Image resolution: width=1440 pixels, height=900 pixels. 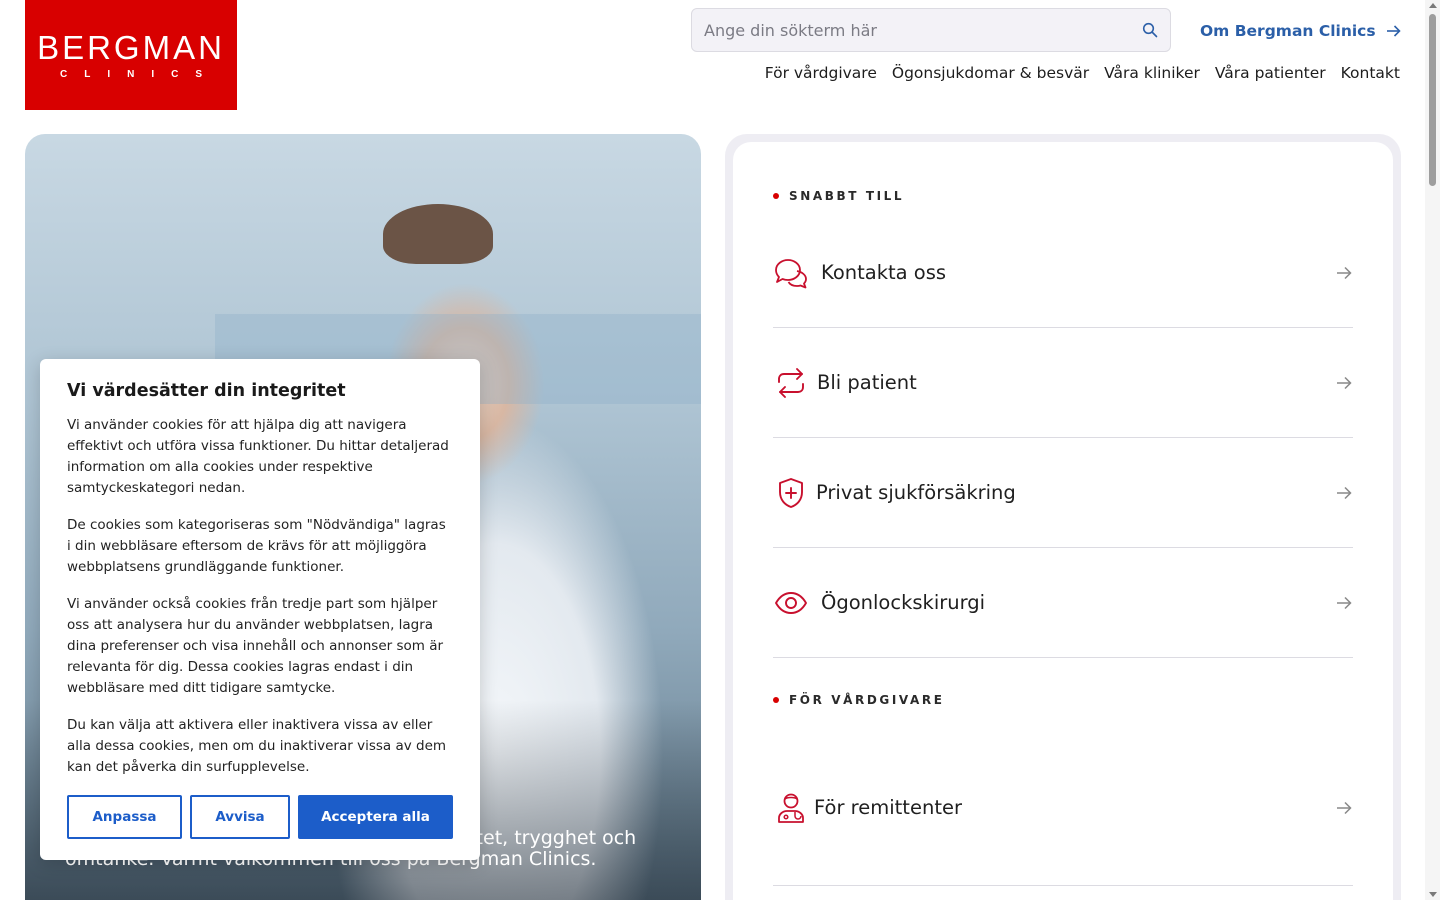 I want to click on link-kontakta-oss: Kontakta oss, so click(x=1063, y=273).